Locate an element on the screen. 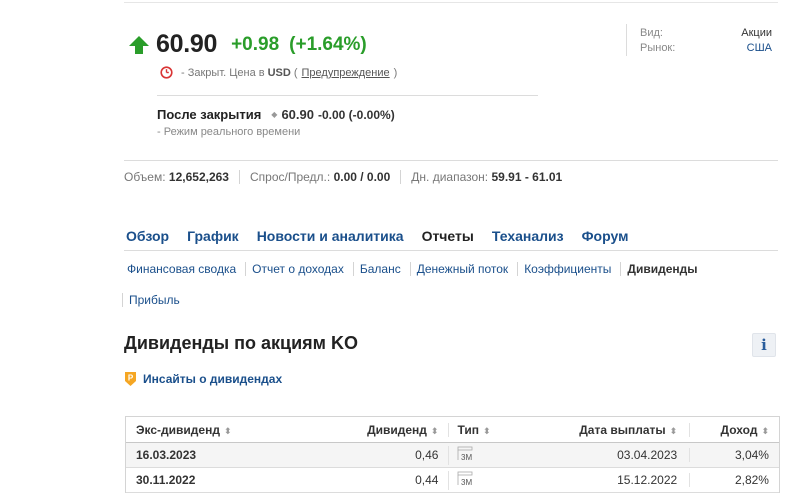 This screenshot has height=493, width=788. table-row: 30.11.2022 0,44 3M 15.12.2022 2,82% is located at coordinates (452, 480).